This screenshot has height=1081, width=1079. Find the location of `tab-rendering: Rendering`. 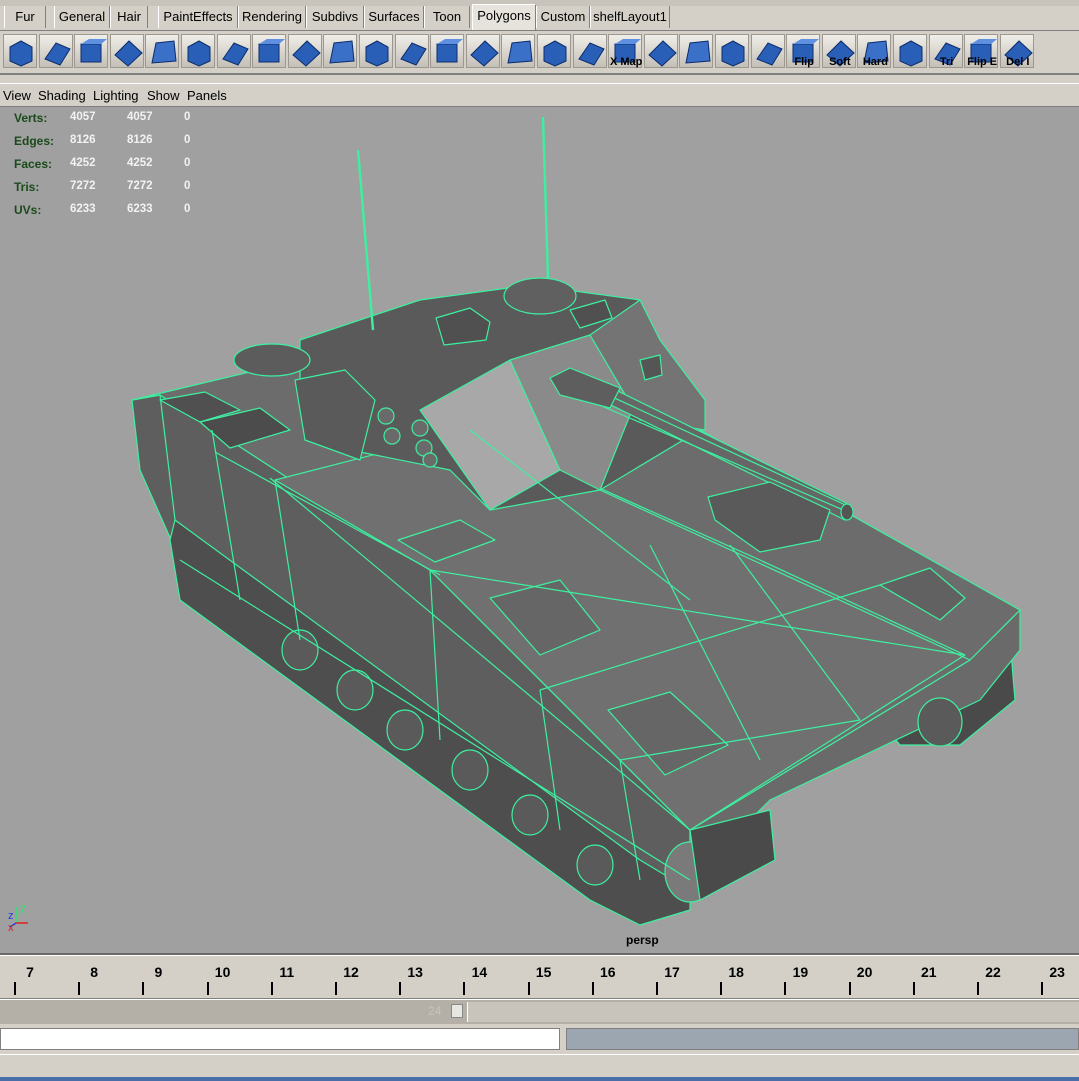

tab-rendering: Rendering is located at coordinates (272, 17).